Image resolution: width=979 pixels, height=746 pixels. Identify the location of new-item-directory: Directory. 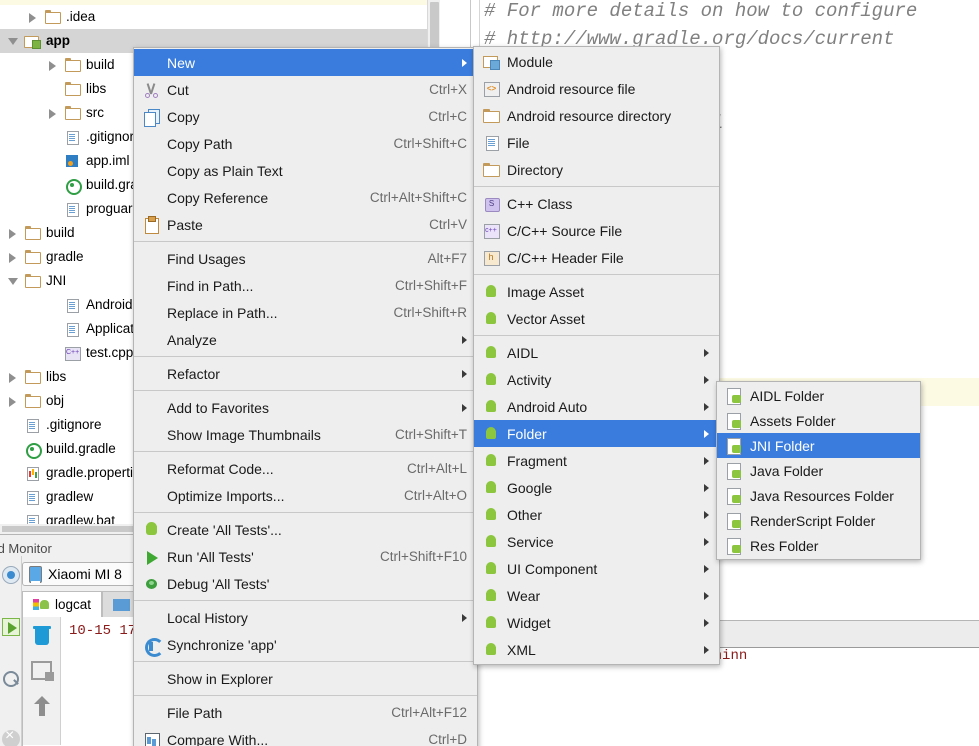
(596, 169).